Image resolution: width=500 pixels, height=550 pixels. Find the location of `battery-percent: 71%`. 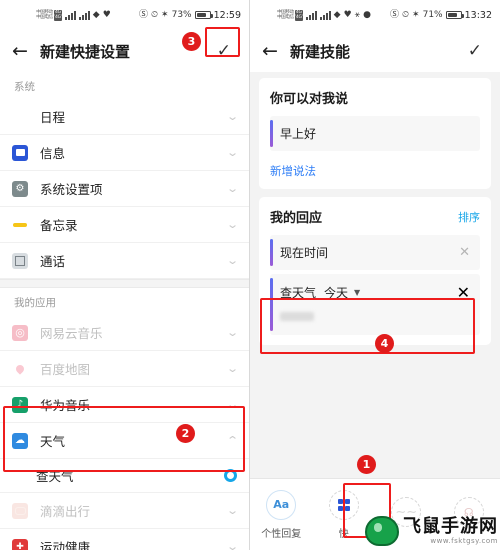

battery-percent: 71% is located at coordinates (432, 15).